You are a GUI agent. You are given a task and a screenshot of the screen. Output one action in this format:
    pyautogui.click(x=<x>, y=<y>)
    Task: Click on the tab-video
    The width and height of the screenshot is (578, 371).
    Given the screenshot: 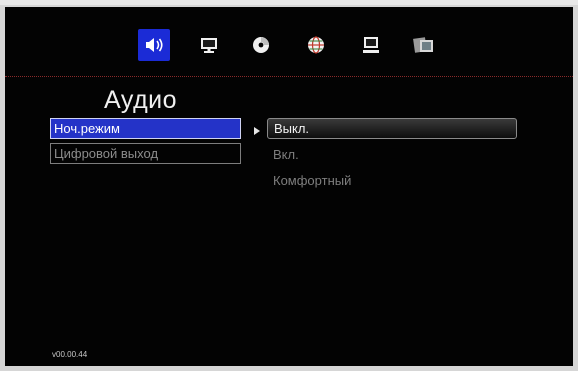 What is the action you would take?
    pyautogui.click(x=209, y=45)
    